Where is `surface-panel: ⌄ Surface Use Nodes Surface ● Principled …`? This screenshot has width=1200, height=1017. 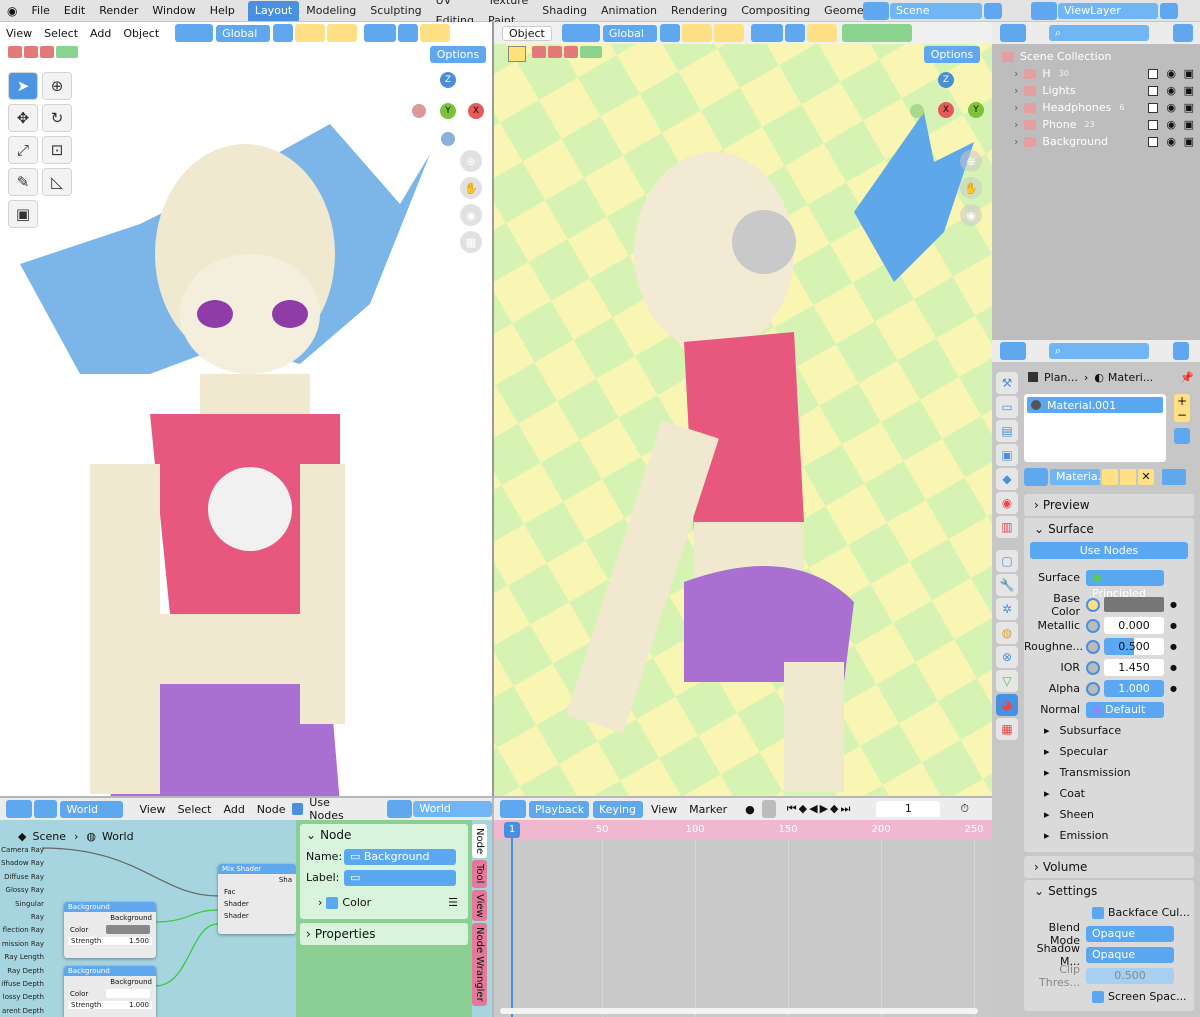 surface-panel: ⌄ Surface Use Nodes Surface ● Principled … is located at coordinates (1109, 685).